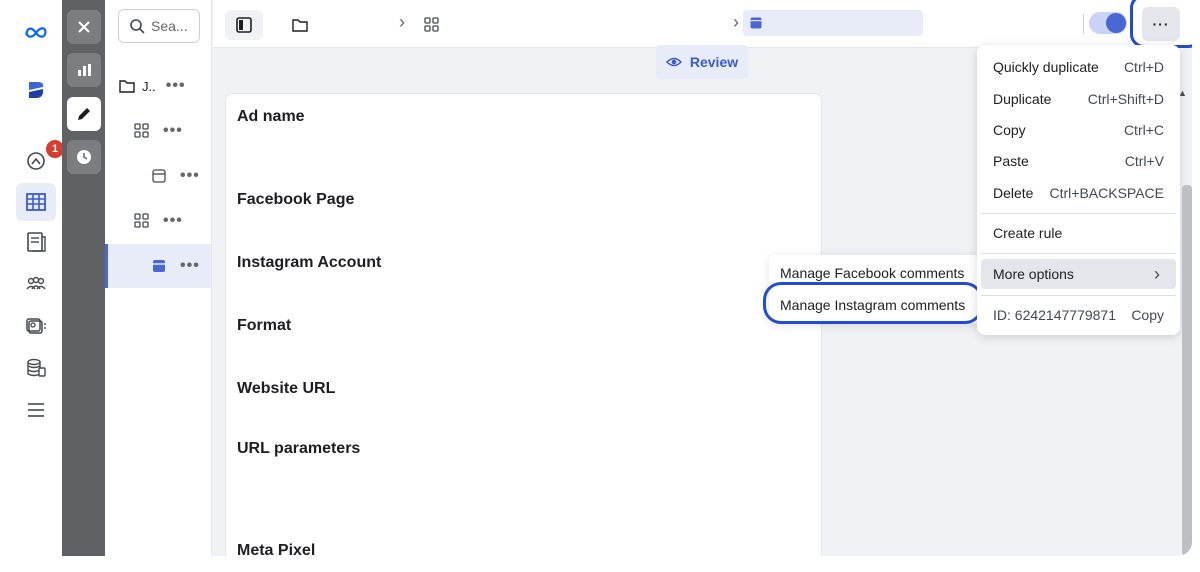 The width and height of the screenshot is (1200, 572). What do you see at coordinates (1078, 130) in the screenshot?
I see `menu-item-copy: Copy Ctrl+C` at bounding box center [1078, 130].